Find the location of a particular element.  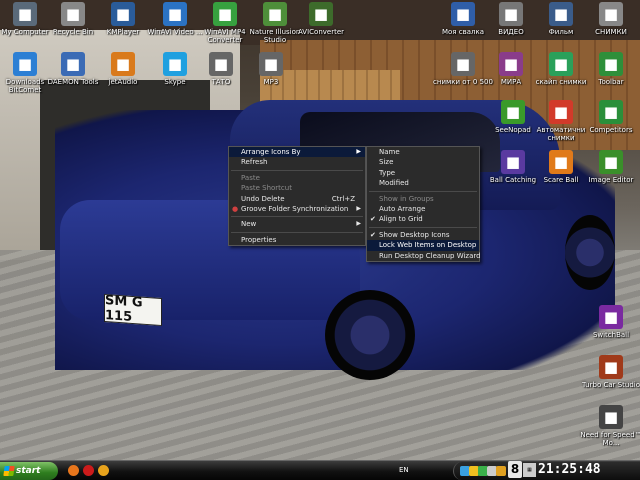

image-editor-icon: ■ is located at coordinates (611, 162).